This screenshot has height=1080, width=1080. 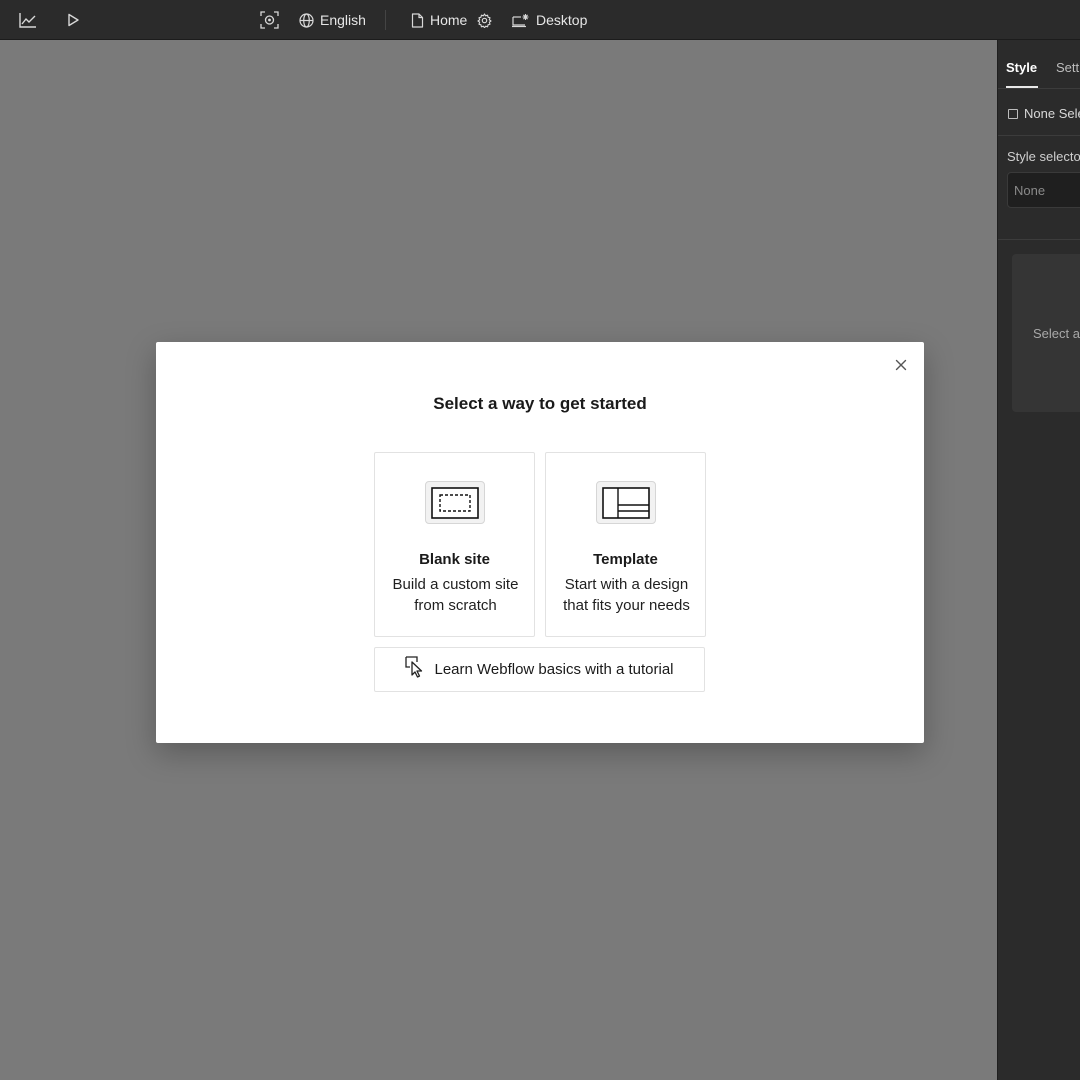 What do you see at coordinates (449, 20) in the screenshot?
I see `page-label: Home` at bounding box center [449, 20].